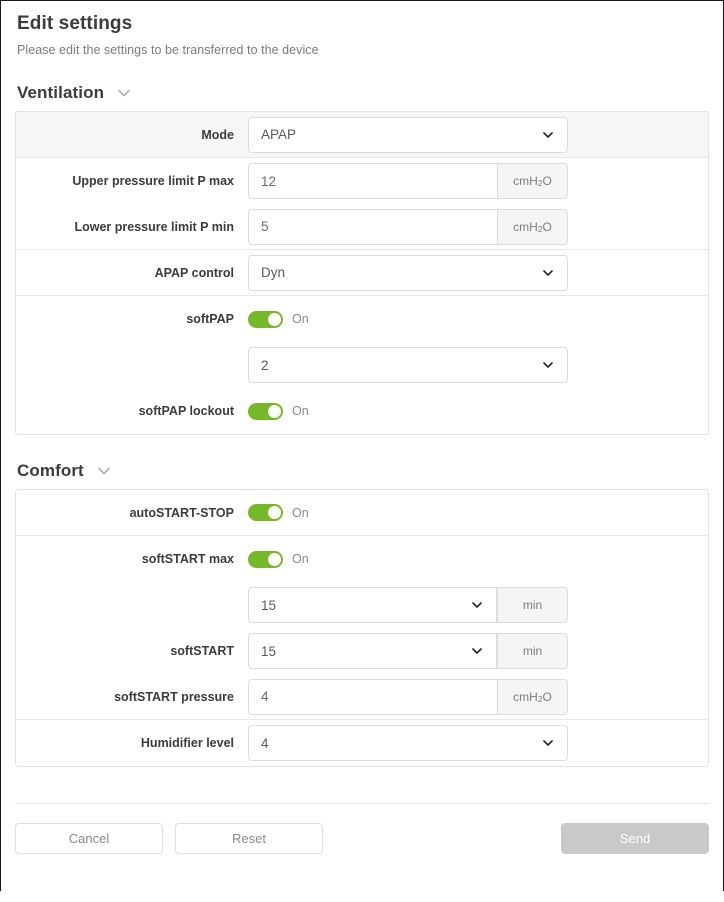 This screenshot has width=724, height=902. I want to click on softpap-level-select: 2, so click(408, 365).